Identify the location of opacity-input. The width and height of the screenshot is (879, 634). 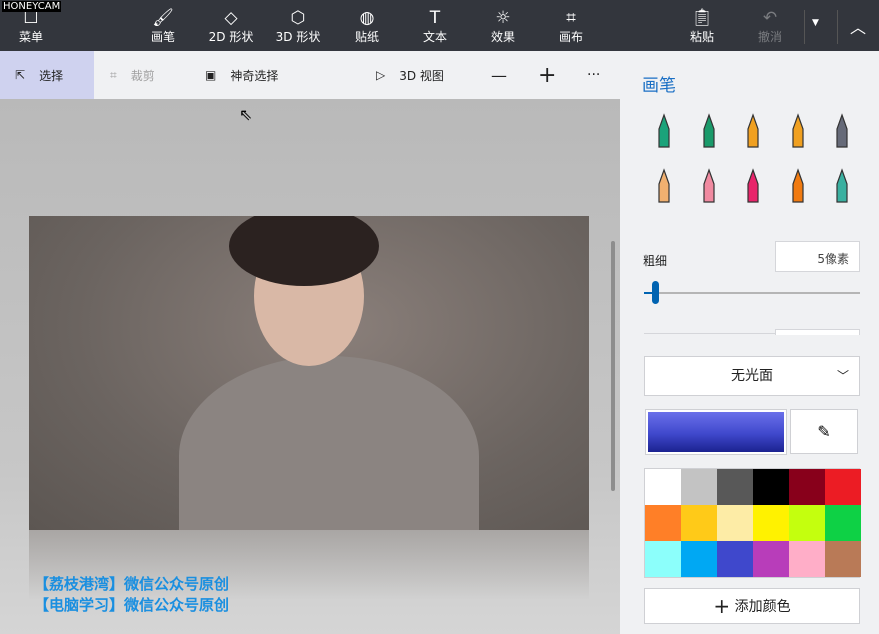
(817, 332).